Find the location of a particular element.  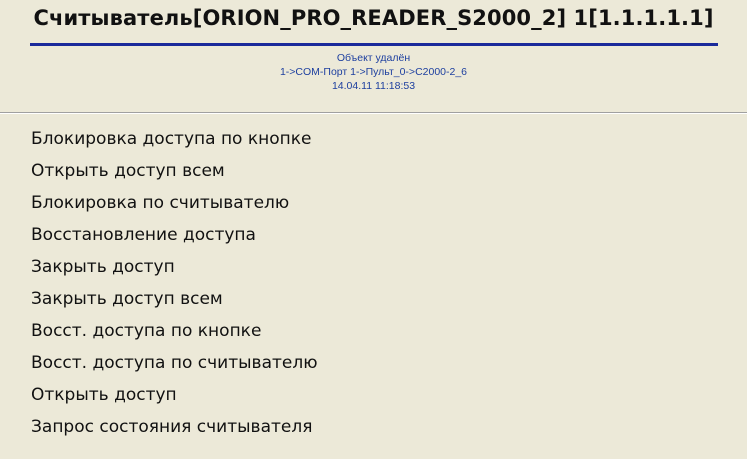

menu-item-block-access-by-button: Блокировка доступа по кнопке is located at coordinates (373, 139).